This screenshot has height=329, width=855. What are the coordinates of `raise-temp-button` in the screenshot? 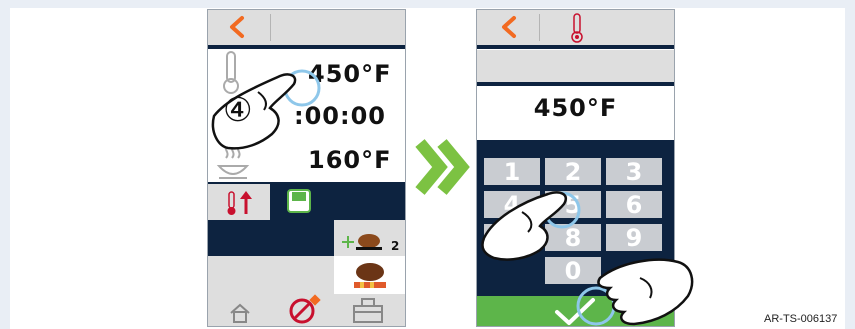 It's located at (239, 202).